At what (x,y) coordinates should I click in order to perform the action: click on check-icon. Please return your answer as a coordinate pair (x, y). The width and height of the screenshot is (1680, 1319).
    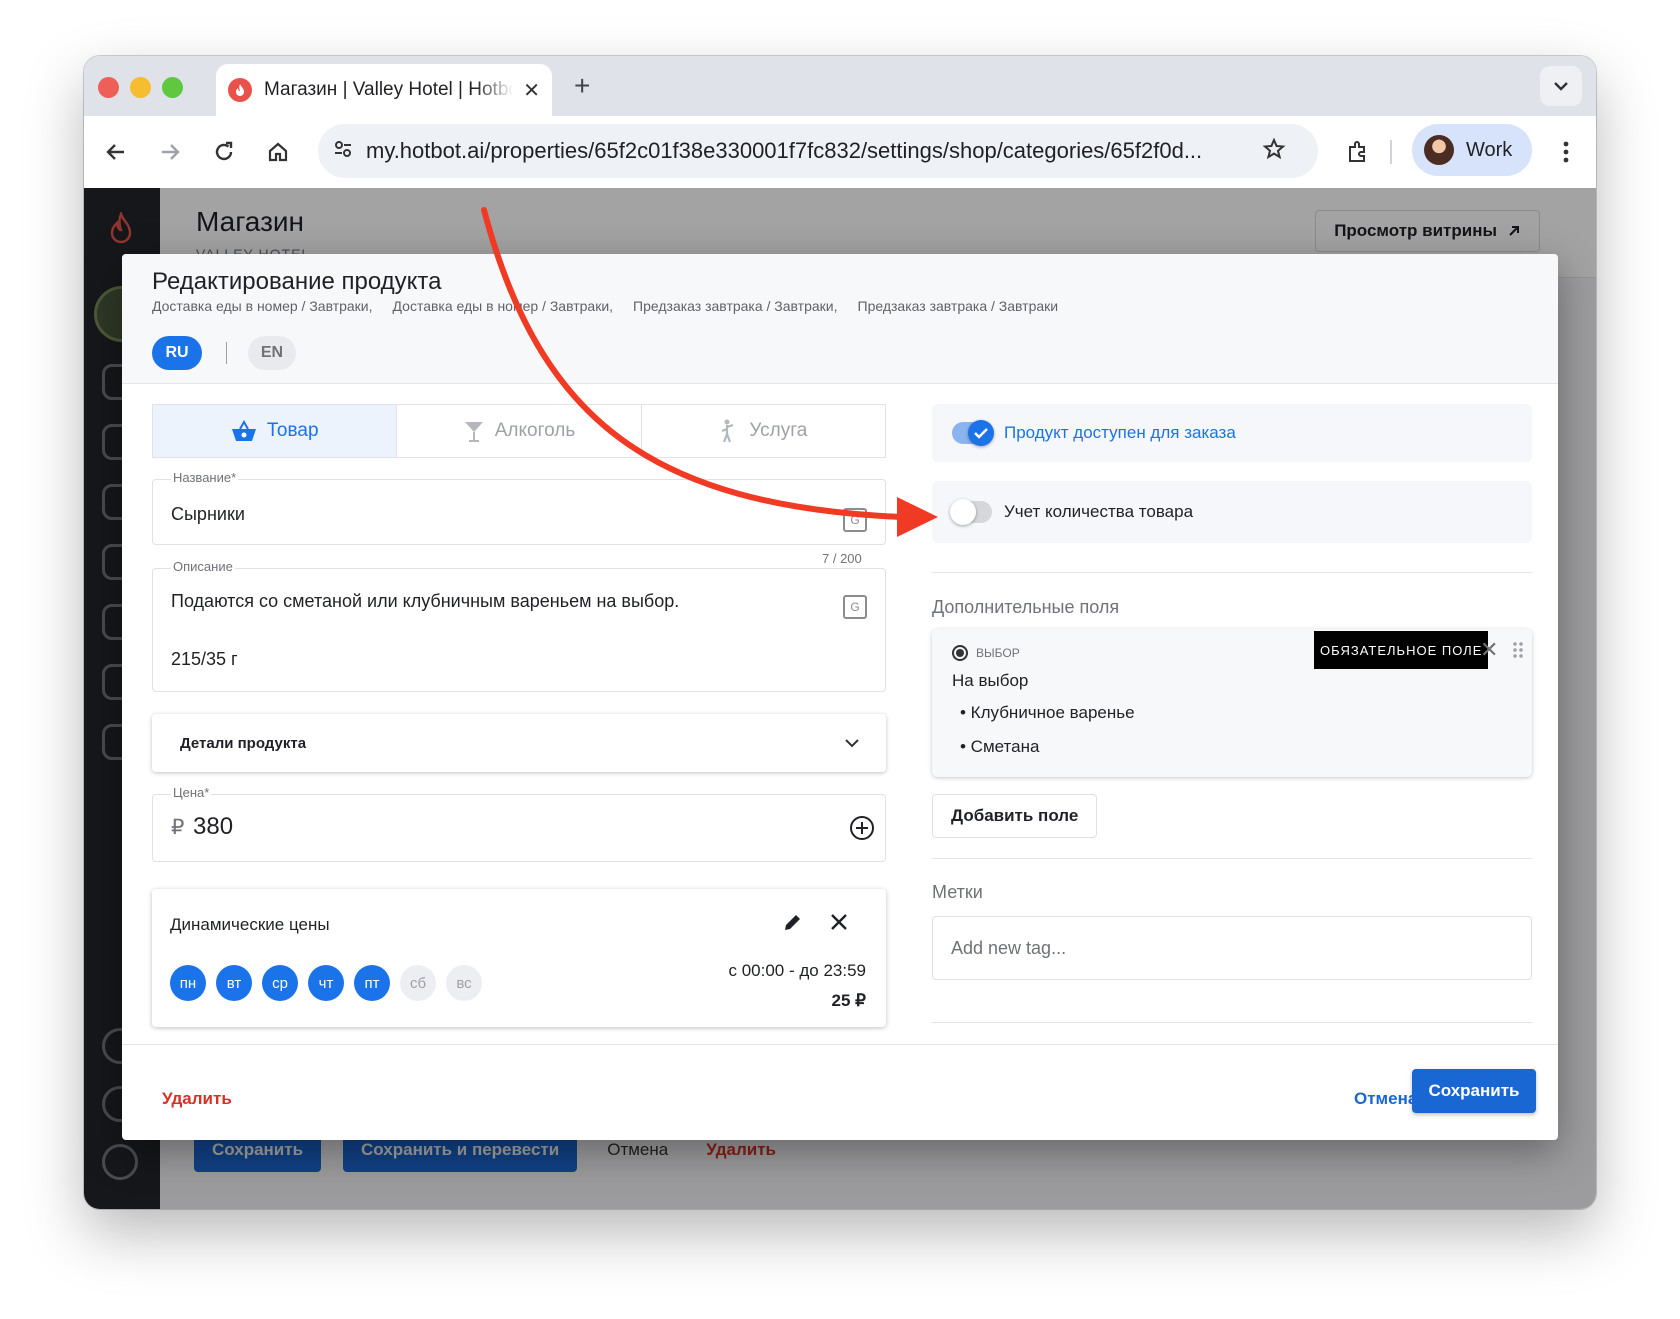
    Looking at the image, I should click on (981, 433).